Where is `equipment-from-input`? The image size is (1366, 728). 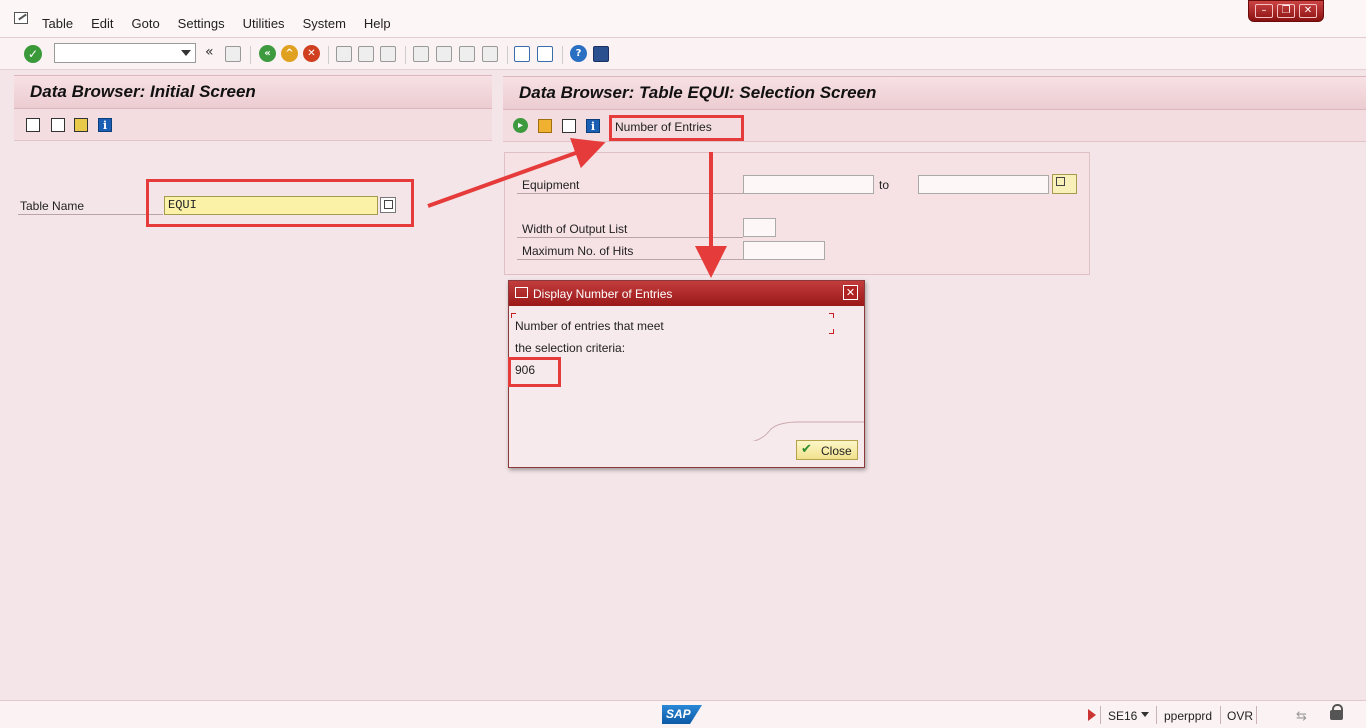
equipment-from-input is located at coordinates (808, 184).